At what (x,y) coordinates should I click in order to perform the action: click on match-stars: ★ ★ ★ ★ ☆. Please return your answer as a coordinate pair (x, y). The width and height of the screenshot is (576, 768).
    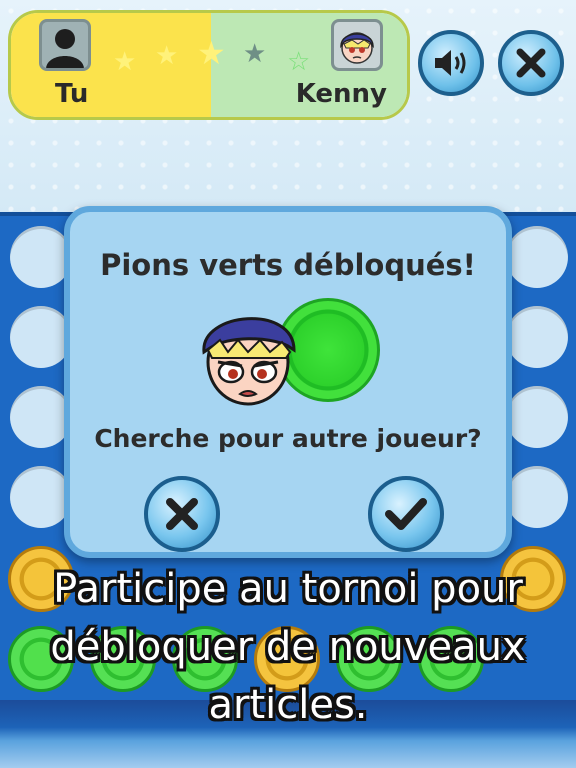
    Looking at the image, I should click on (222, 59).